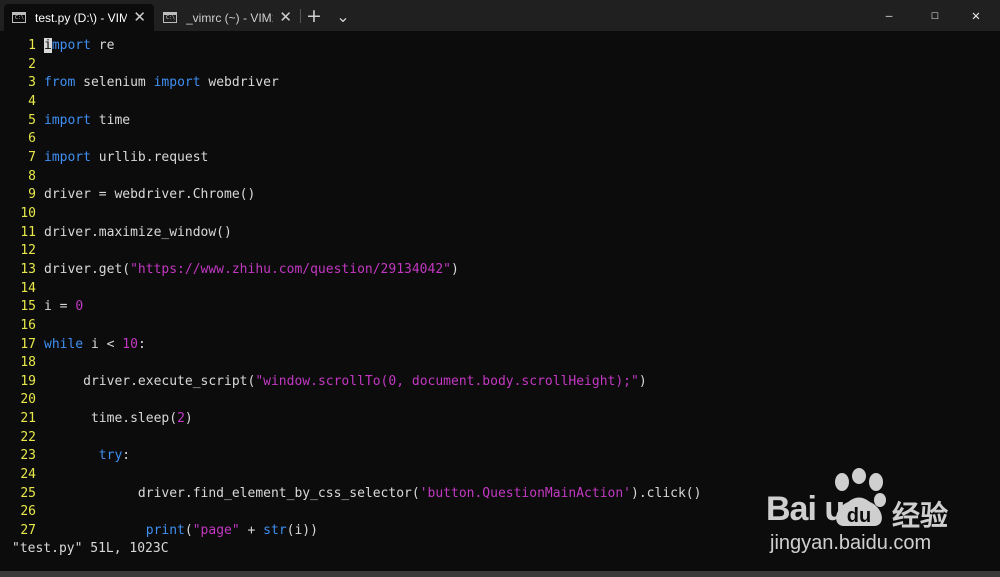  Describe the element at coordinates (500, 102) in the screenshot. I see `code-line: 4` at that location.